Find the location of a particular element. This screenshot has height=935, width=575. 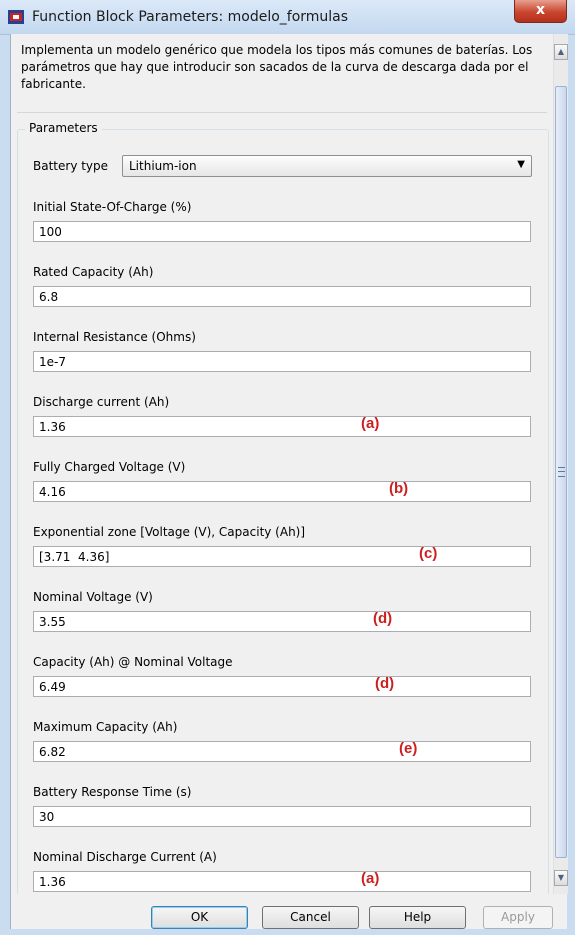

initial-soc-label: Initial State-Of-Charge (%) is located at coordinates (112, 207).